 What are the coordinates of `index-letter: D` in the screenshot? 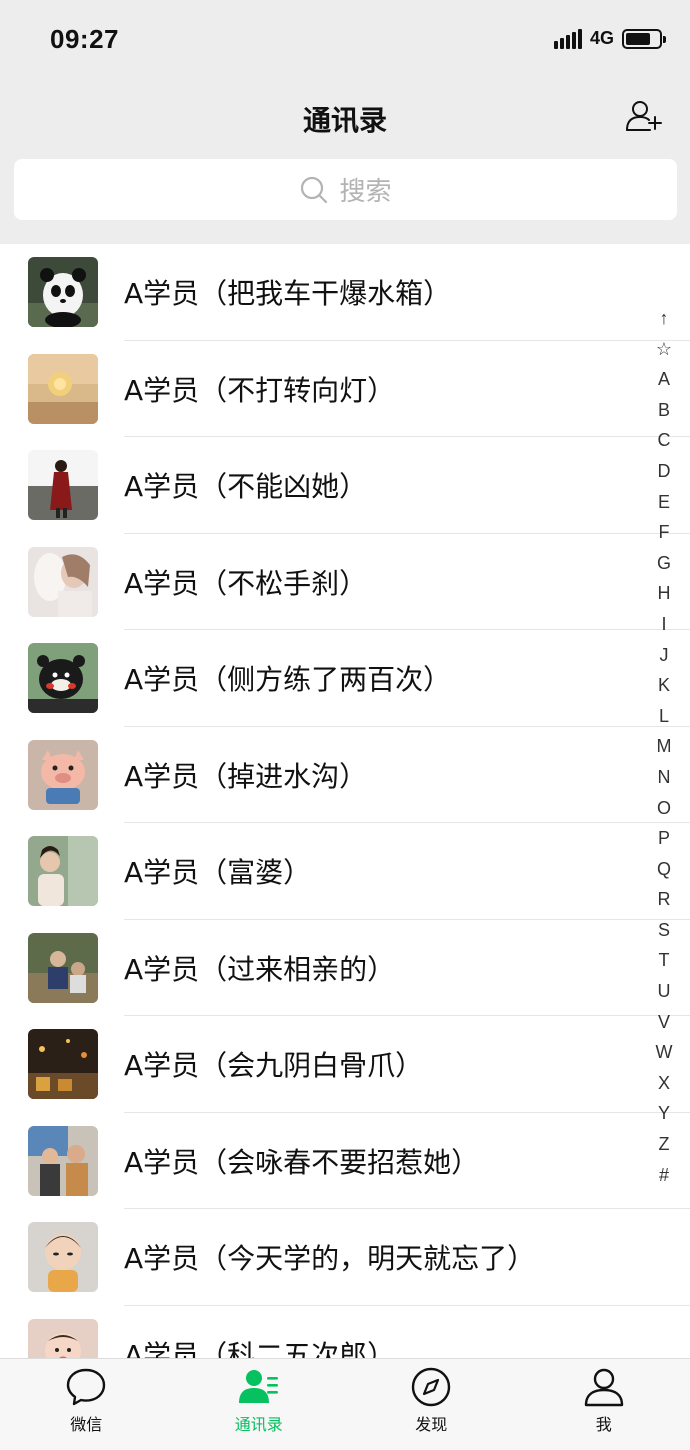 It's located at (664, 471).